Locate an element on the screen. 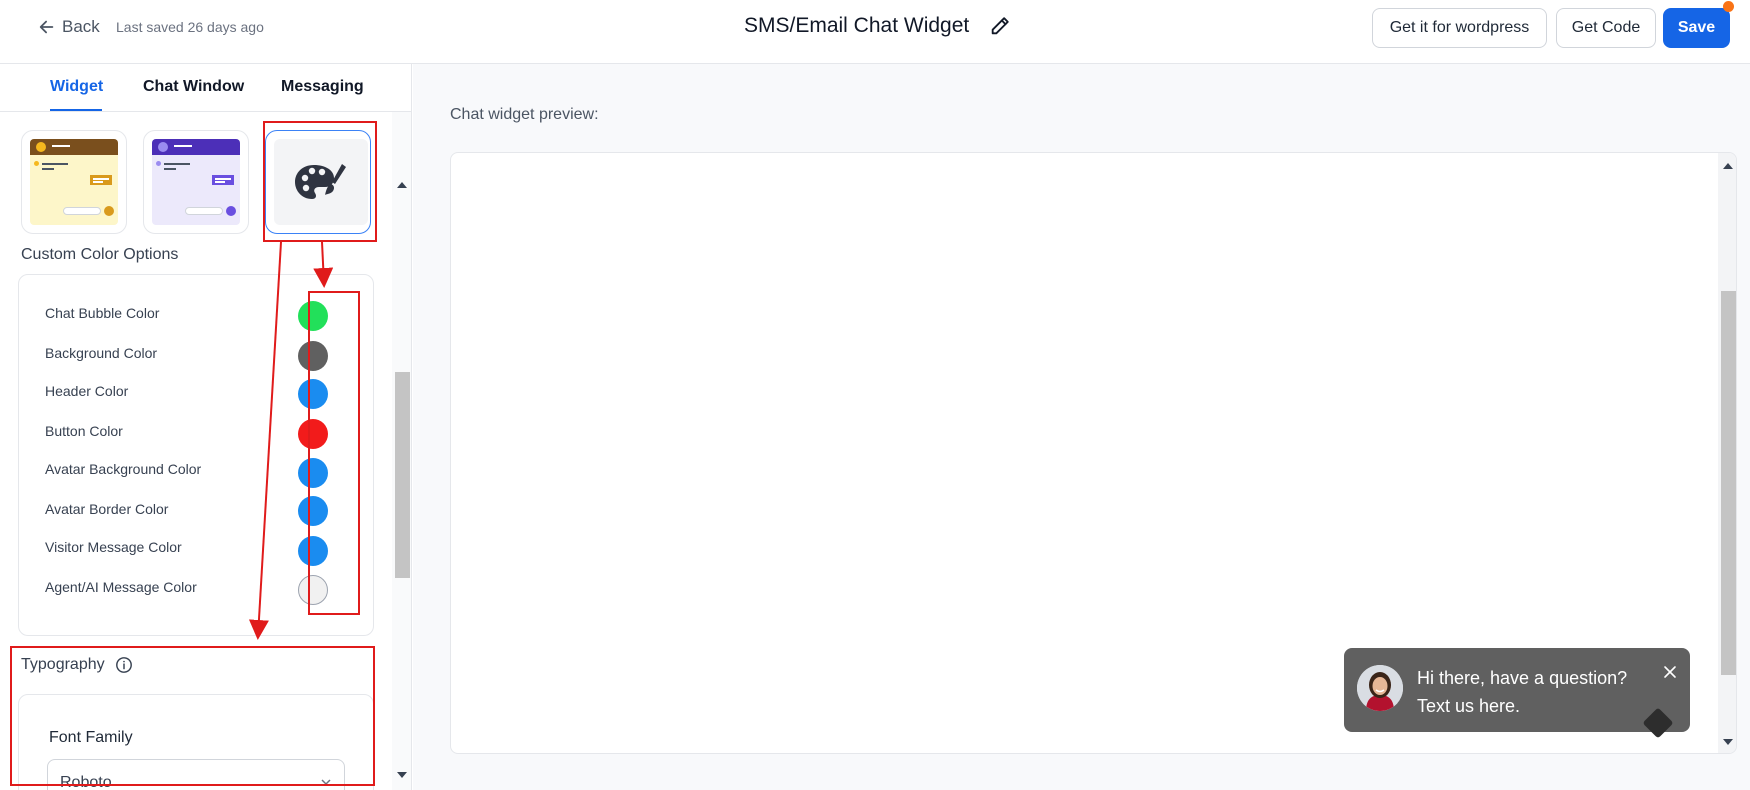  chat-bubble-preview: Hi there, have a question? Text us here. is located at coordinates (1517, 693).